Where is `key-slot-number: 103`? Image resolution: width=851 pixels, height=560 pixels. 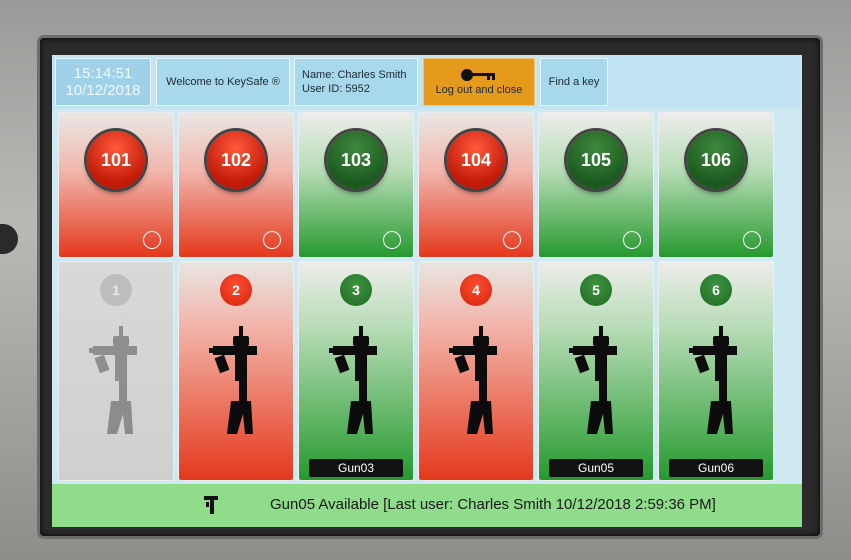
key-slot-number: 103 is located at coordinates (356, 160).